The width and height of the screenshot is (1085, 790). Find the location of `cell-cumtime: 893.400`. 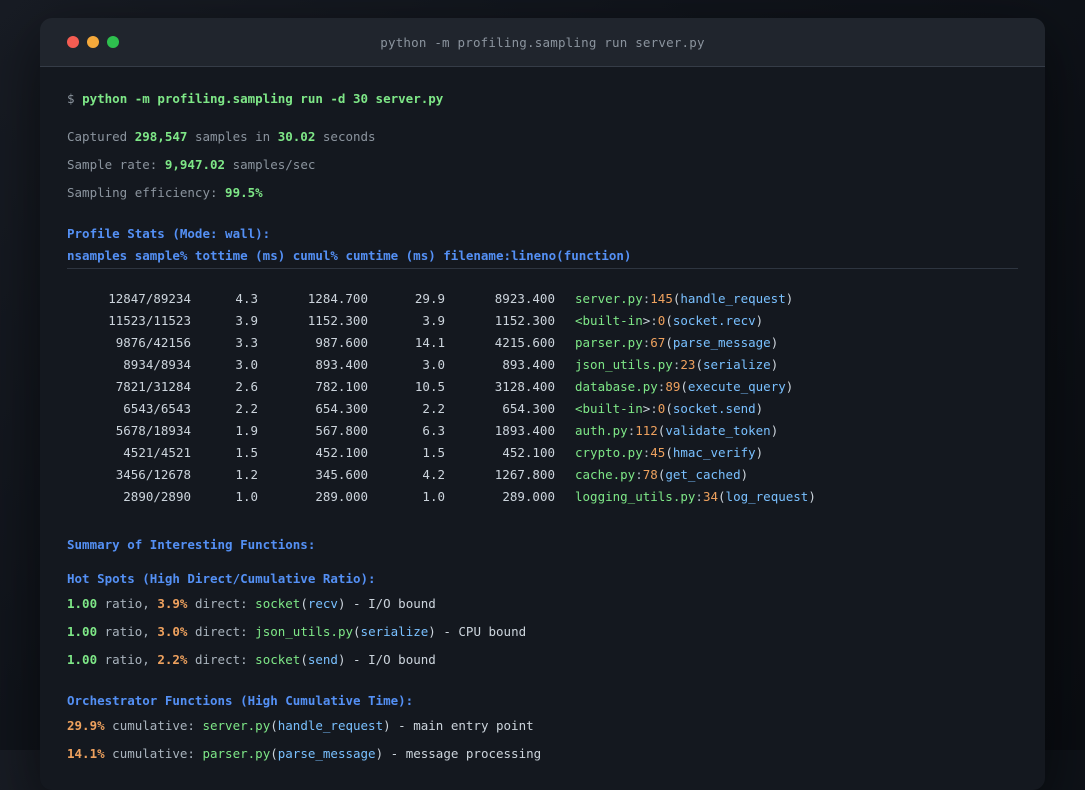

cell-cumtime: 893.400 is located at coordinates (528, 364).